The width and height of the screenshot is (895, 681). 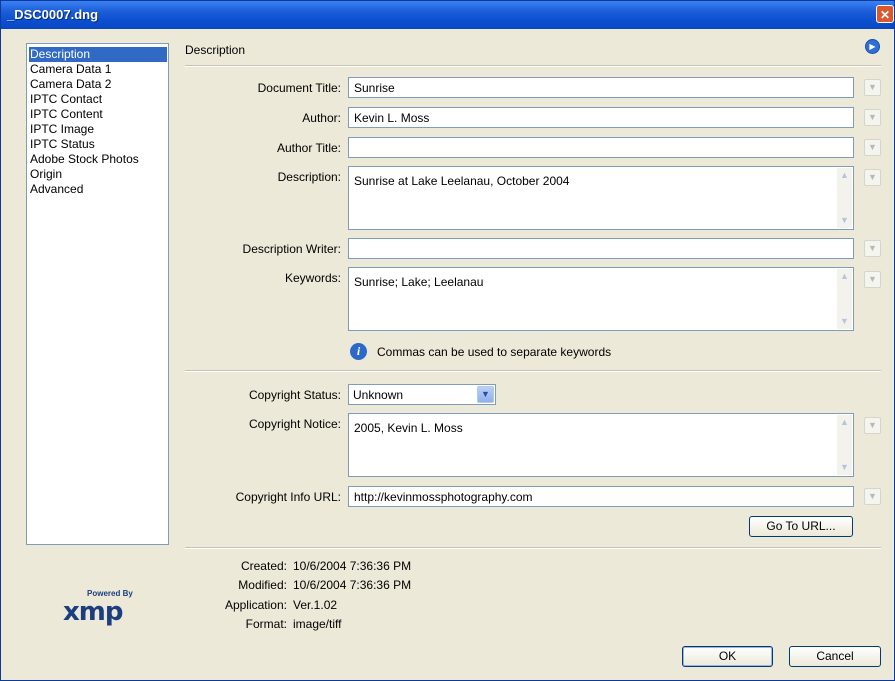 What do you see at coordinates (255, 605) in the screenshot?
I see `application-label: Application:` at bounding box center [255, 605].